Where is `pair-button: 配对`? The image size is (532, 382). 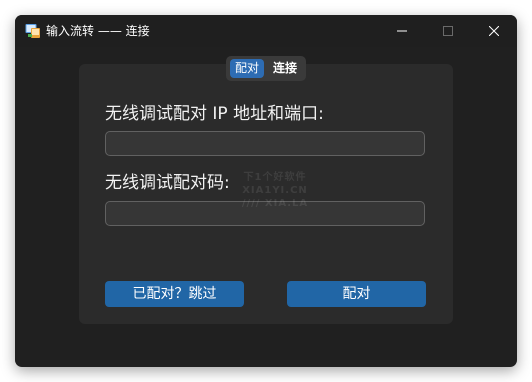
pair-button: 配对 is located at coordinates (356, 294).